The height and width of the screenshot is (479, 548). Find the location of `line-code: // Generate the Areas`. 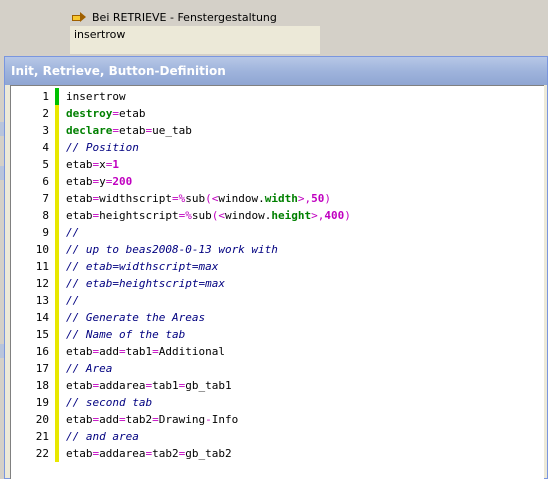

line-code: // Generate the Areas is located at coordinates (135, 317).